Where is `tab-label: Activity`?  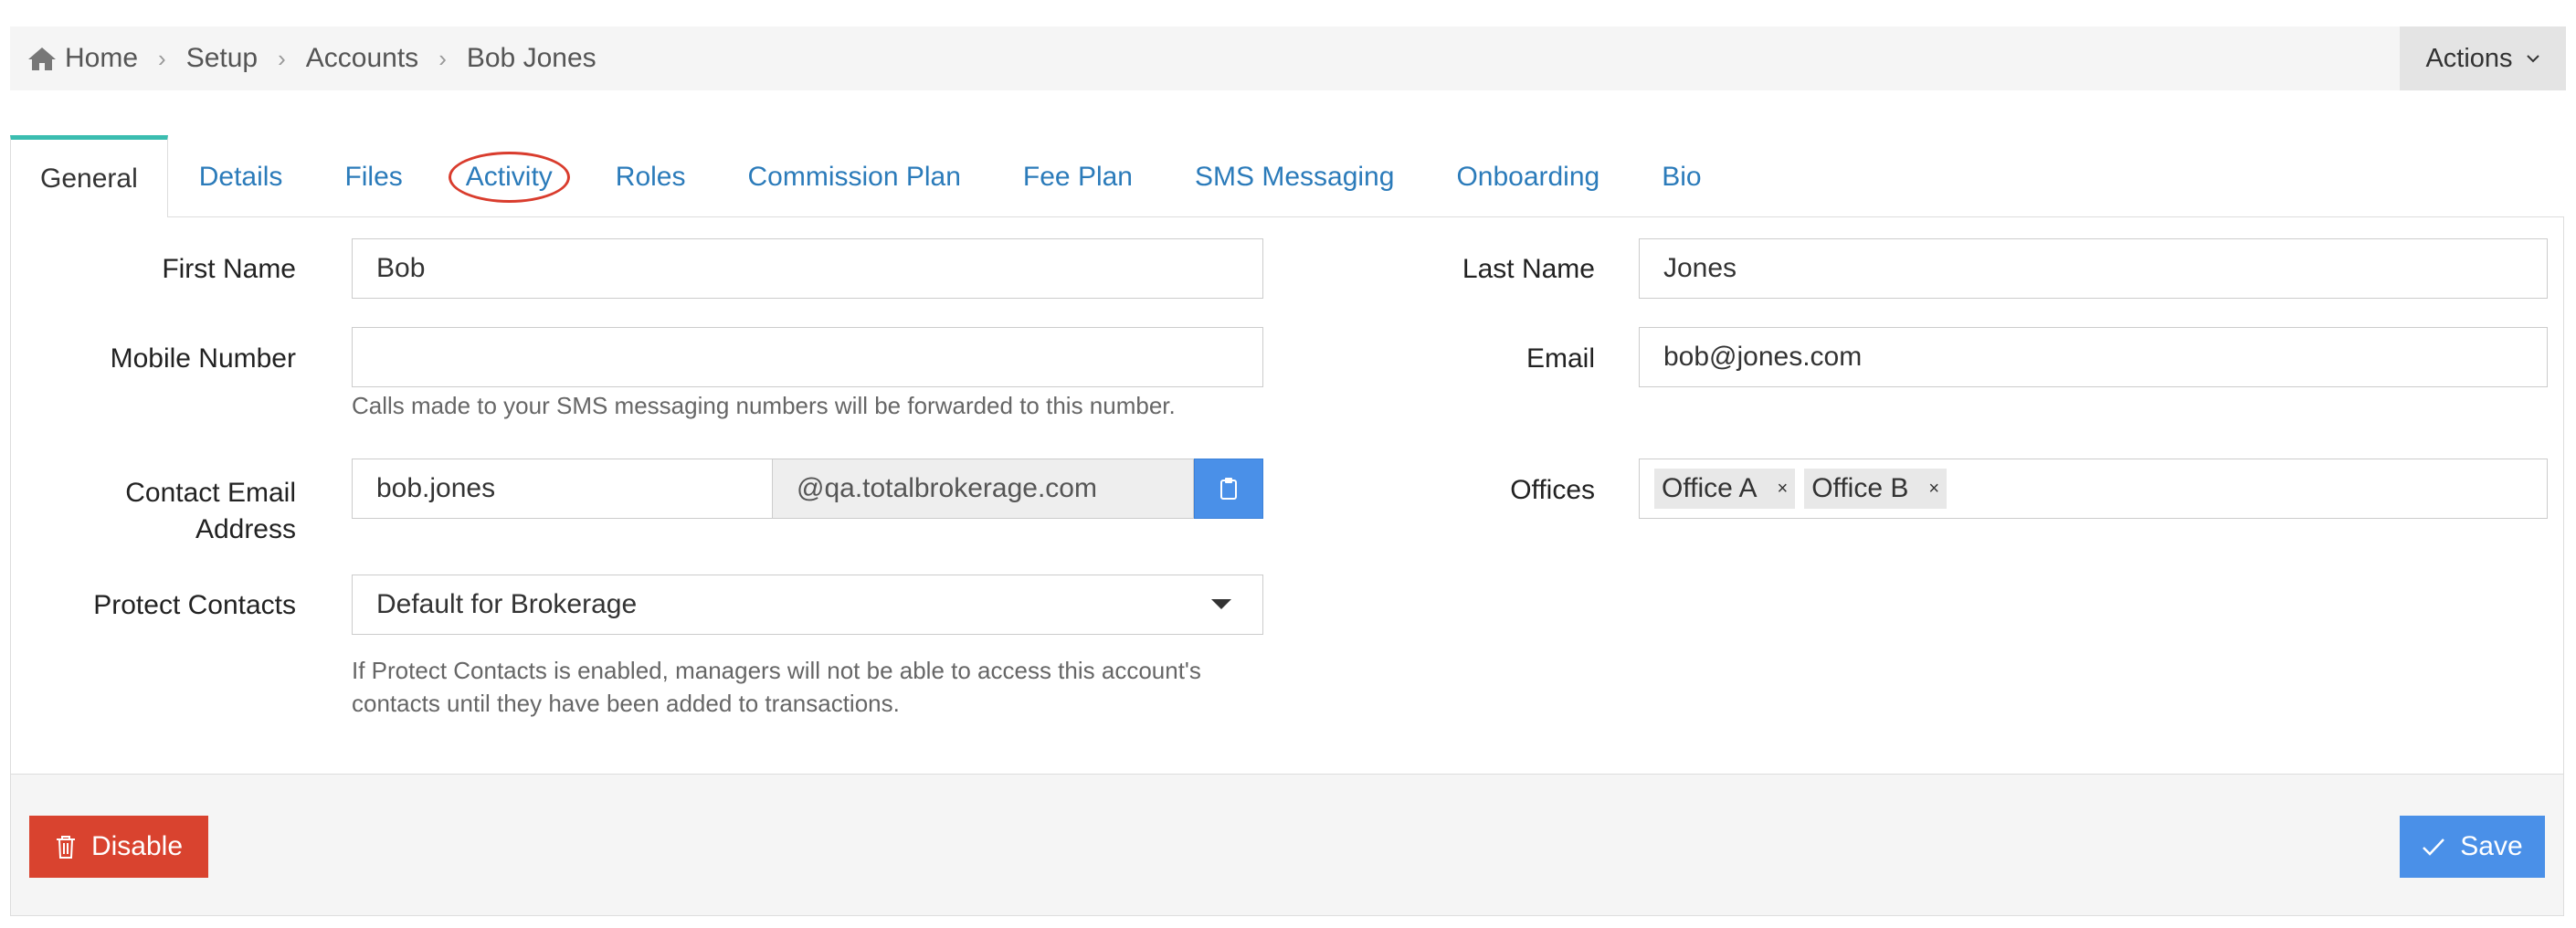 tab-label: Activity is located at coordinates (509, 177).